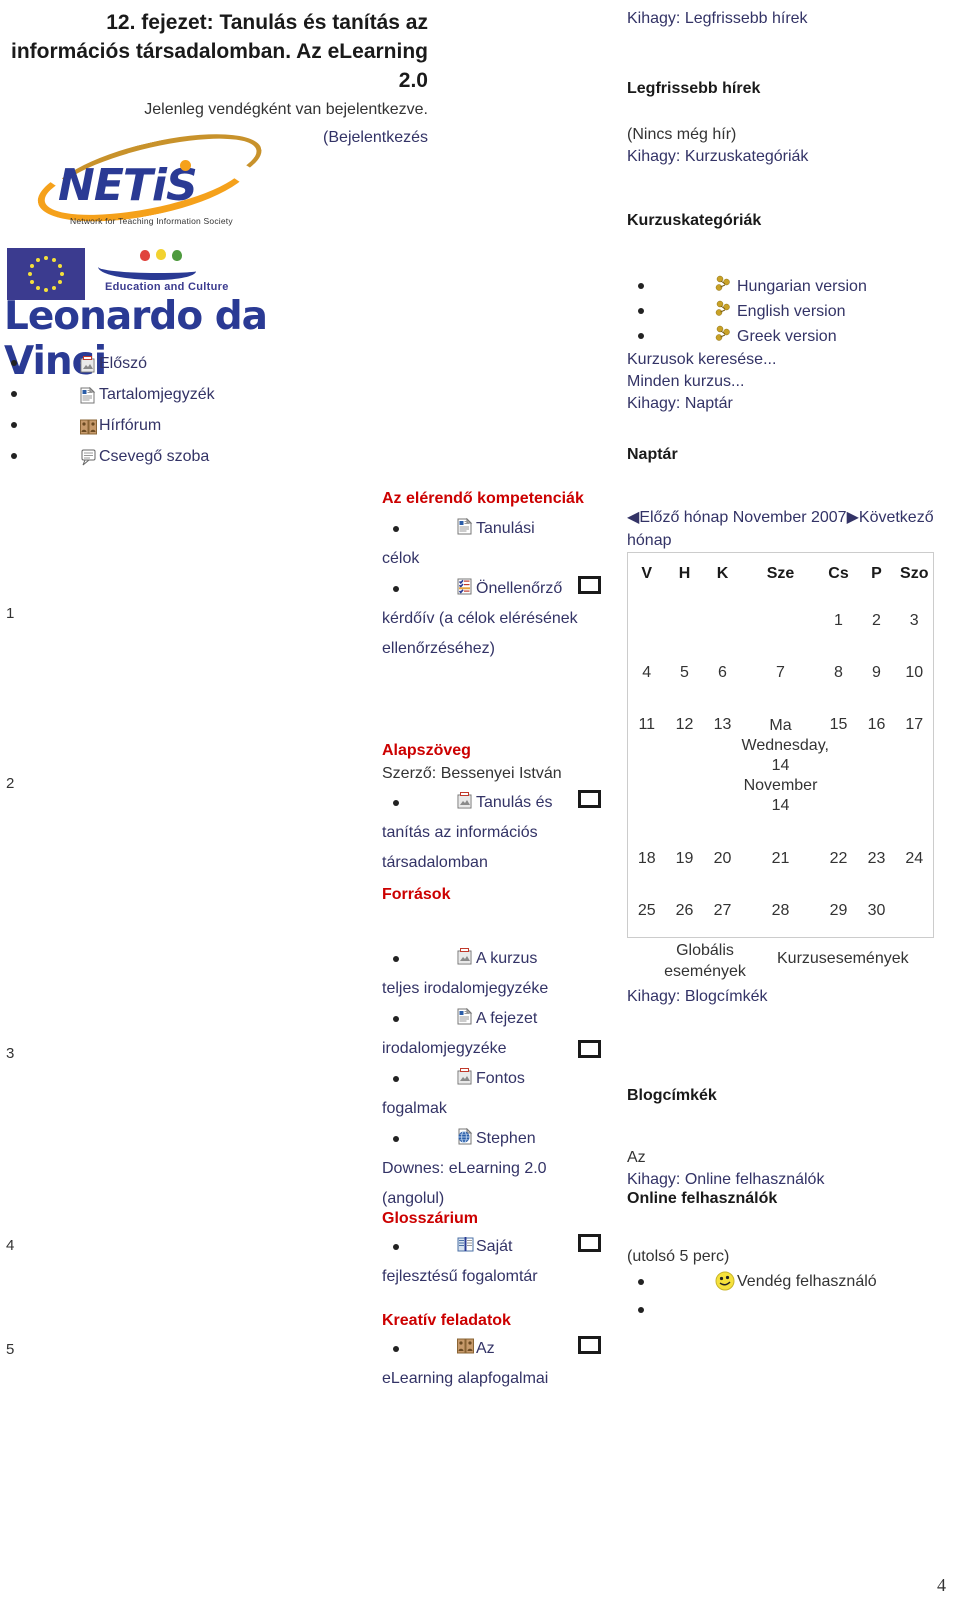 The width and height of the screenshot is (960, 1608). What do you see at coordinates (793, 1158) in the screenshot?
I see `blog-tag: Az` at bounding box center [793, 1158].